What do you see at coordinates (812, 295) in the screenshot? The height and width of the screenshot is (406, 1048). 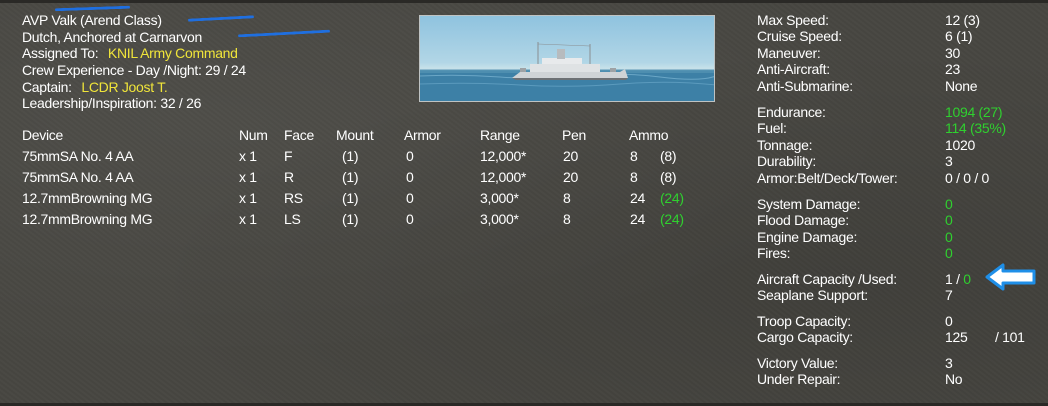 I see `seaplane-support-label: Seaplane Support:` at bounding box center [812, 295].